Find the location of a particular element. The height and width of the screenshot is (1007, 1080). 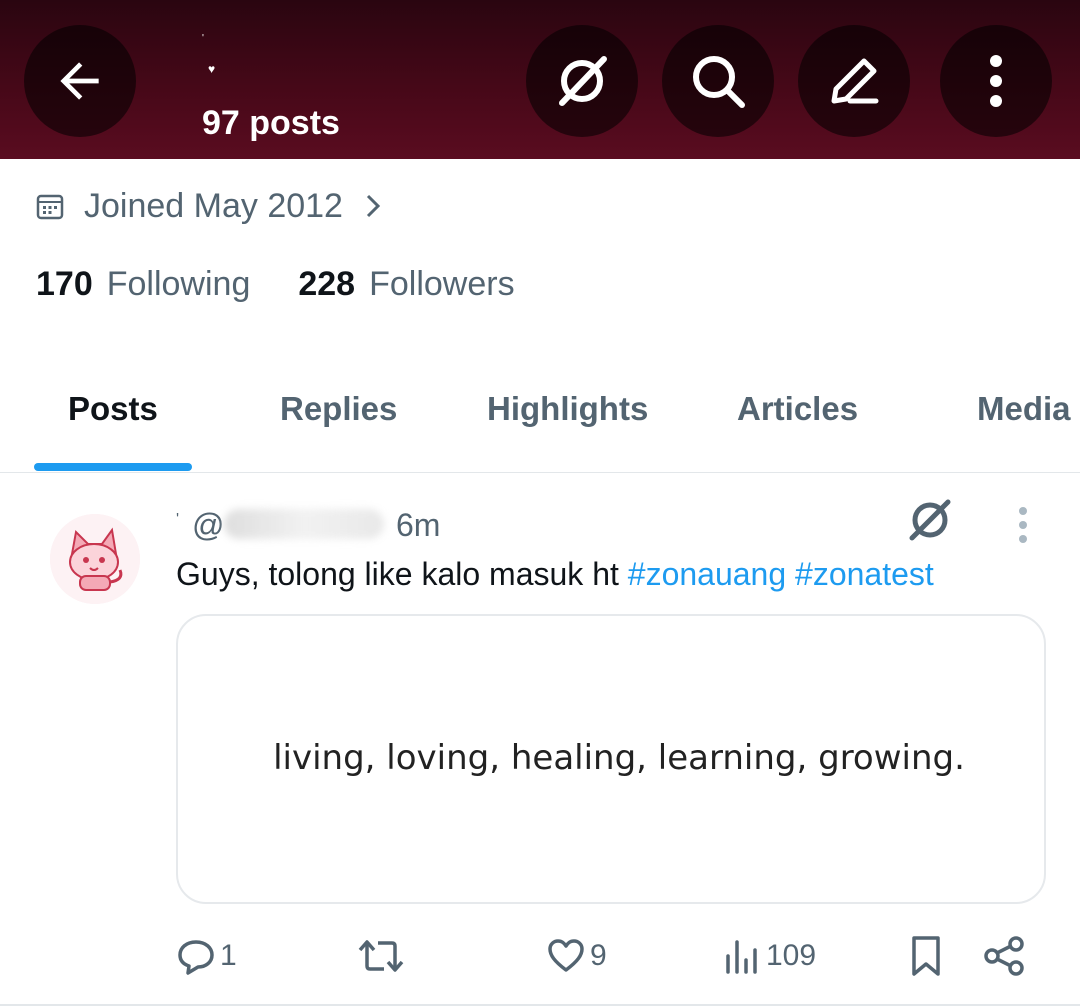

post-body: Guys, tolong like kalo masuk ht is located at coordinates (402, 574).